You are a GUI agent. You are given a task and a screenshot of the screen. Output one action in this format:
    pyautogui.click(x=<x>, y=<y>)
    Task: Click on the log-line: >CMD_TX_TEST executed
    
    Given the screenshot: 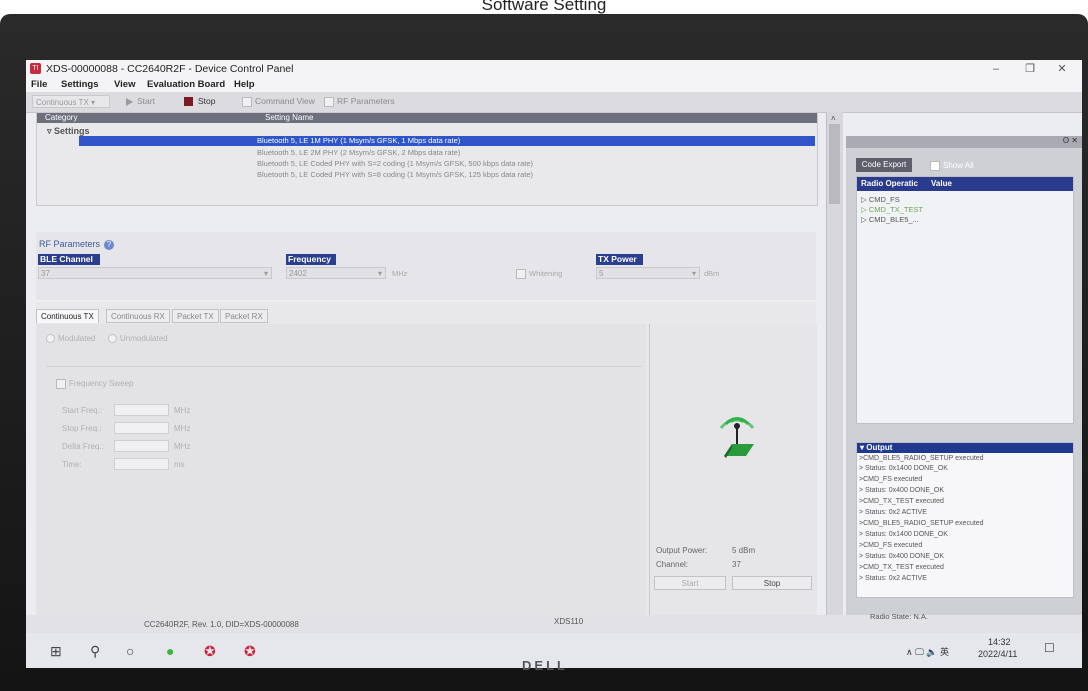 What is the action you would take?
    pyautogui.click(x=901, y=501)
    